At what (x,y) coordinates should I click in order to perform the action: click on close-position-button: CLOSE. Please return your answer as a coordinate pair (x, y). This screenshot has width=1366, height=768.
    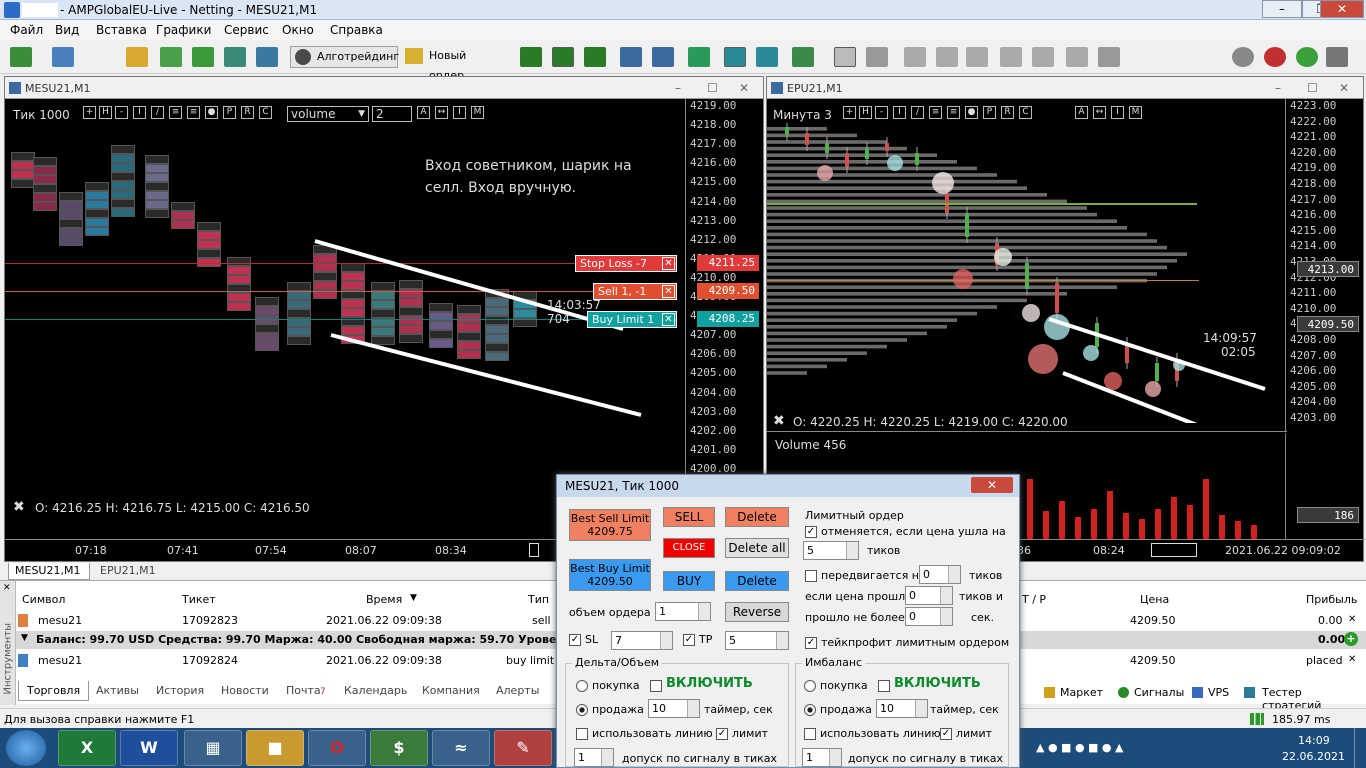
    Looking at the image, I should click on (689, 548).